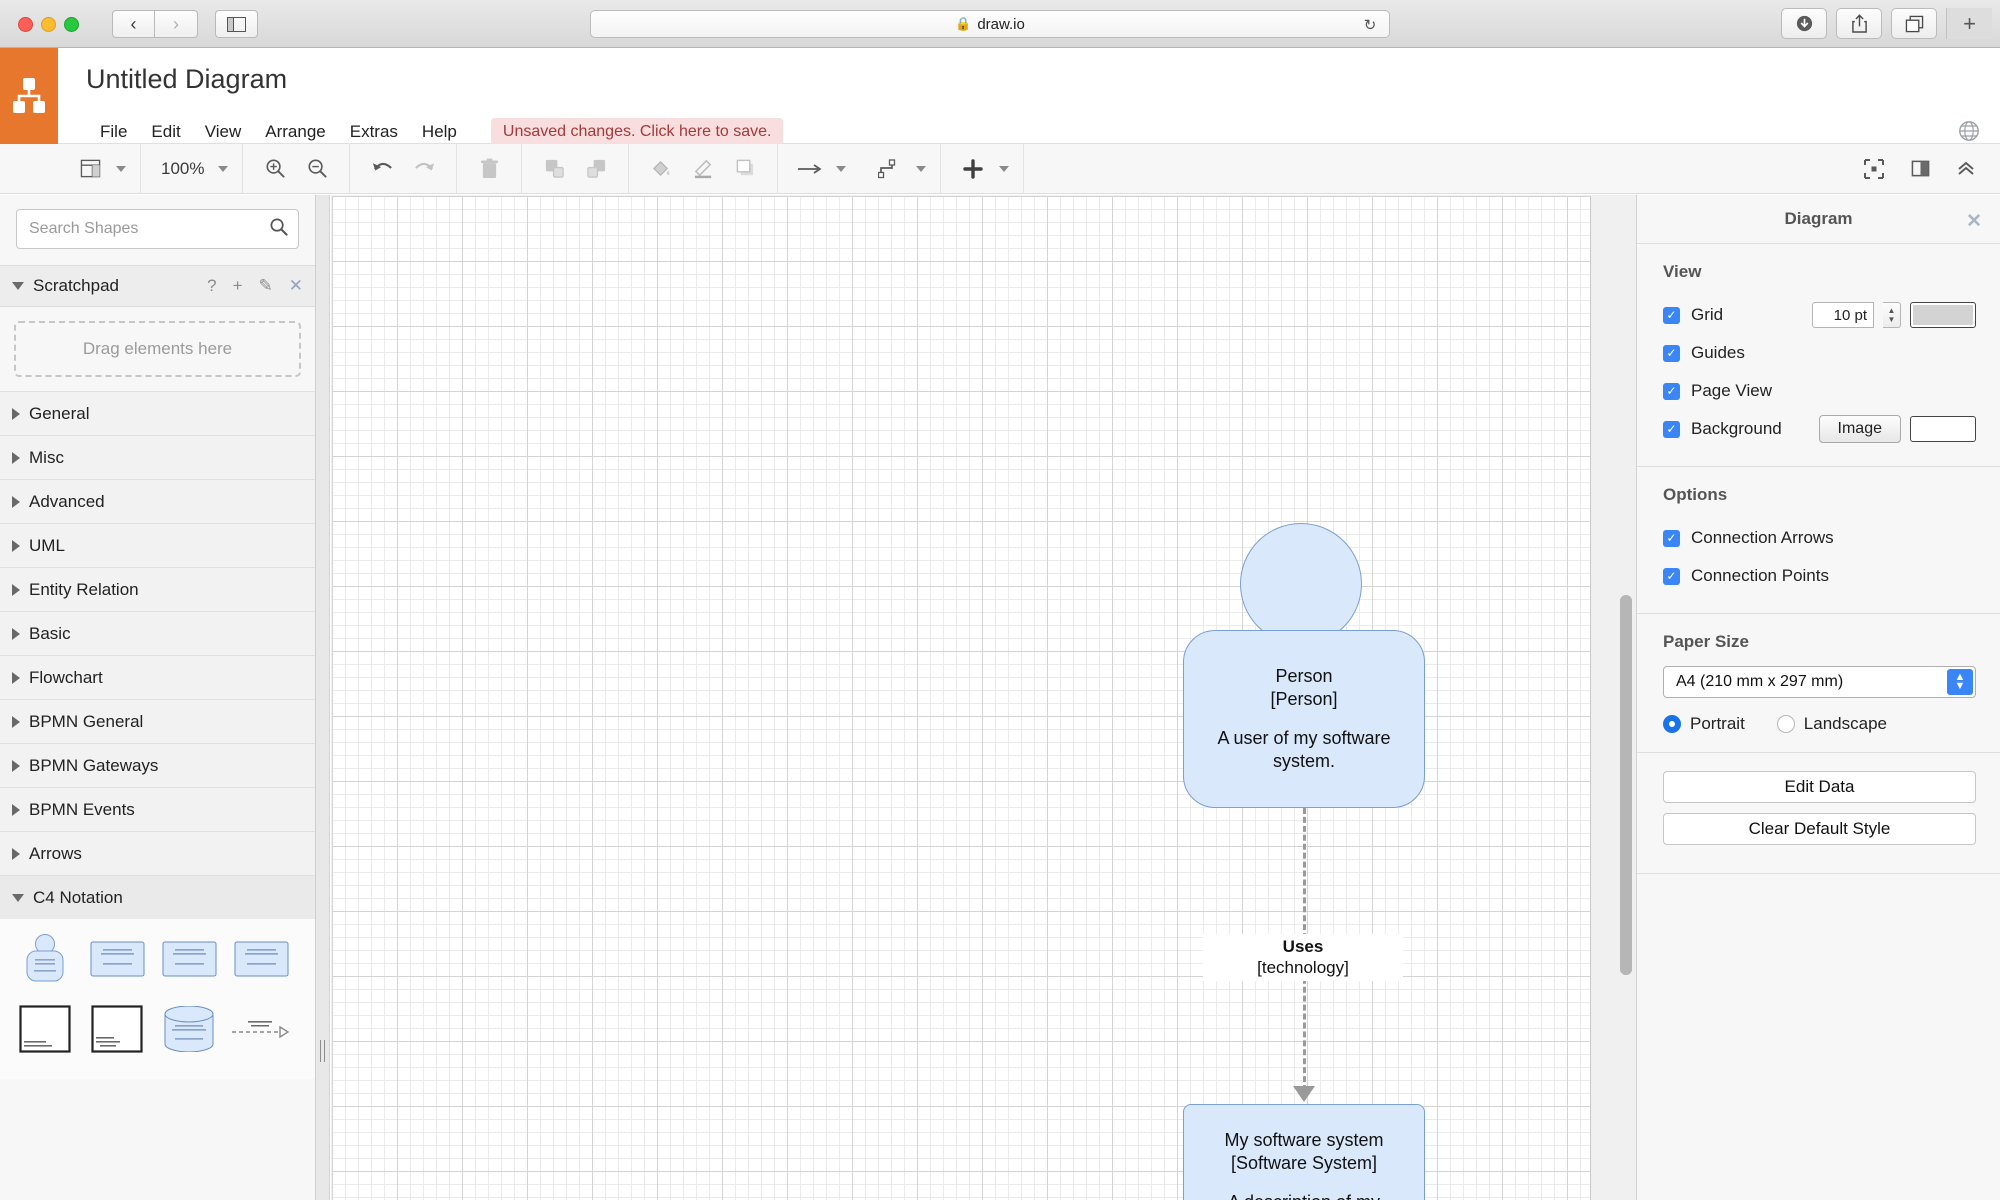 The height and width of the screenshot is (1200, 2000). What do you see at coordinates (1303, 957) in the screenshot?
I see `c4-uses-edge-label: Uses [technology]` at bounding box center [1303, 957].